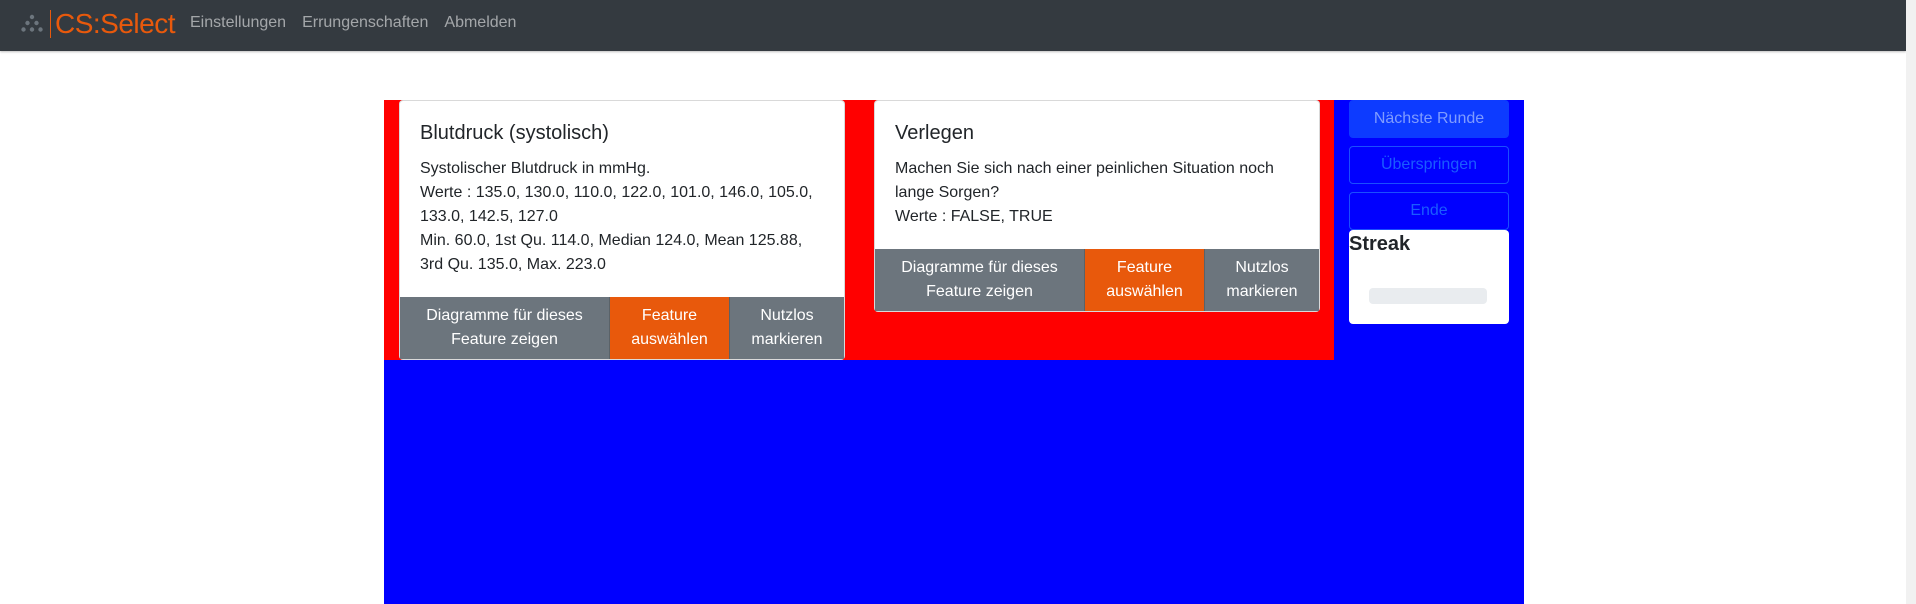  What do you see at coordinates (50, 24) in the screenshot?
I see `brand-separator` at bounding box center [50, 24].